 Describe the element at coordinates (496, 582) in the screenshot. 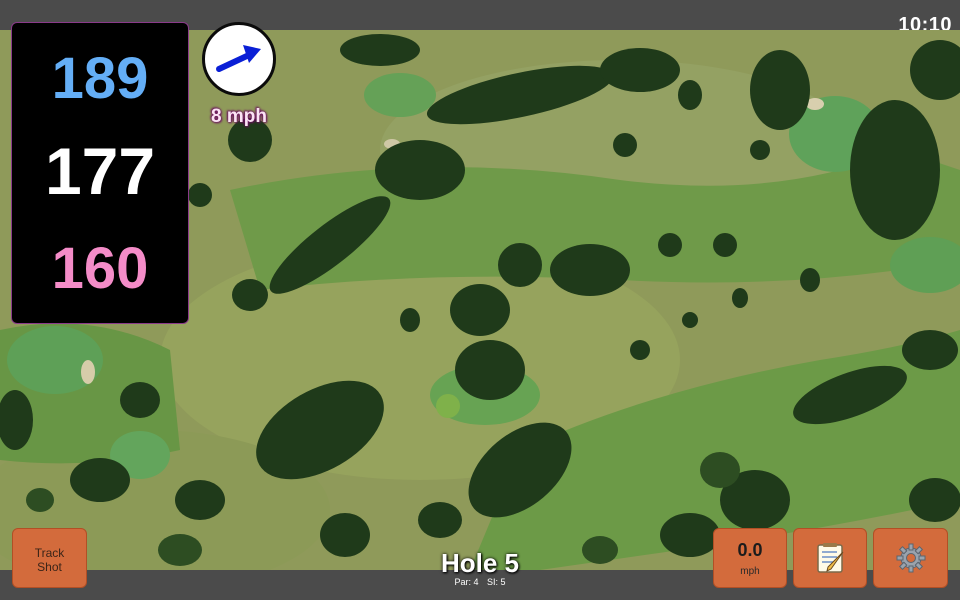

I see `hole-stroke-index: SI: 5` at that location.